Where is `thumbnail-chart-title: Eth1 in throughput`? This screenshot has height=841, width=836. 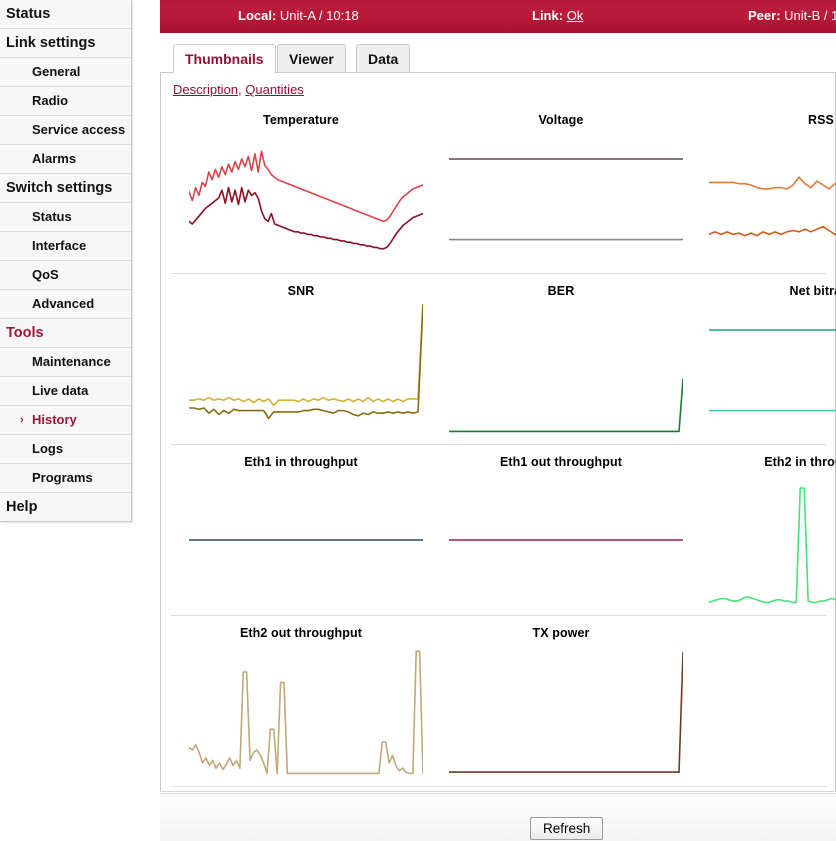
thumbnail-chart-title: Eth1 in throughput is located at coordinates (301, 462).